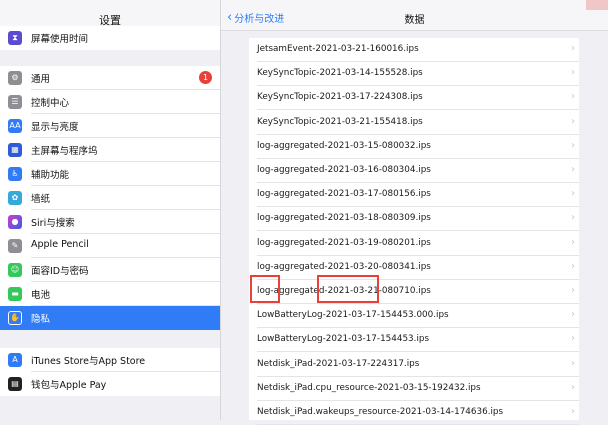 The height and width of the screenshot is (425, 608). I want to click on file-row: log-aggregated-2021-03-19-080201.ips ›, so click(414, 244).